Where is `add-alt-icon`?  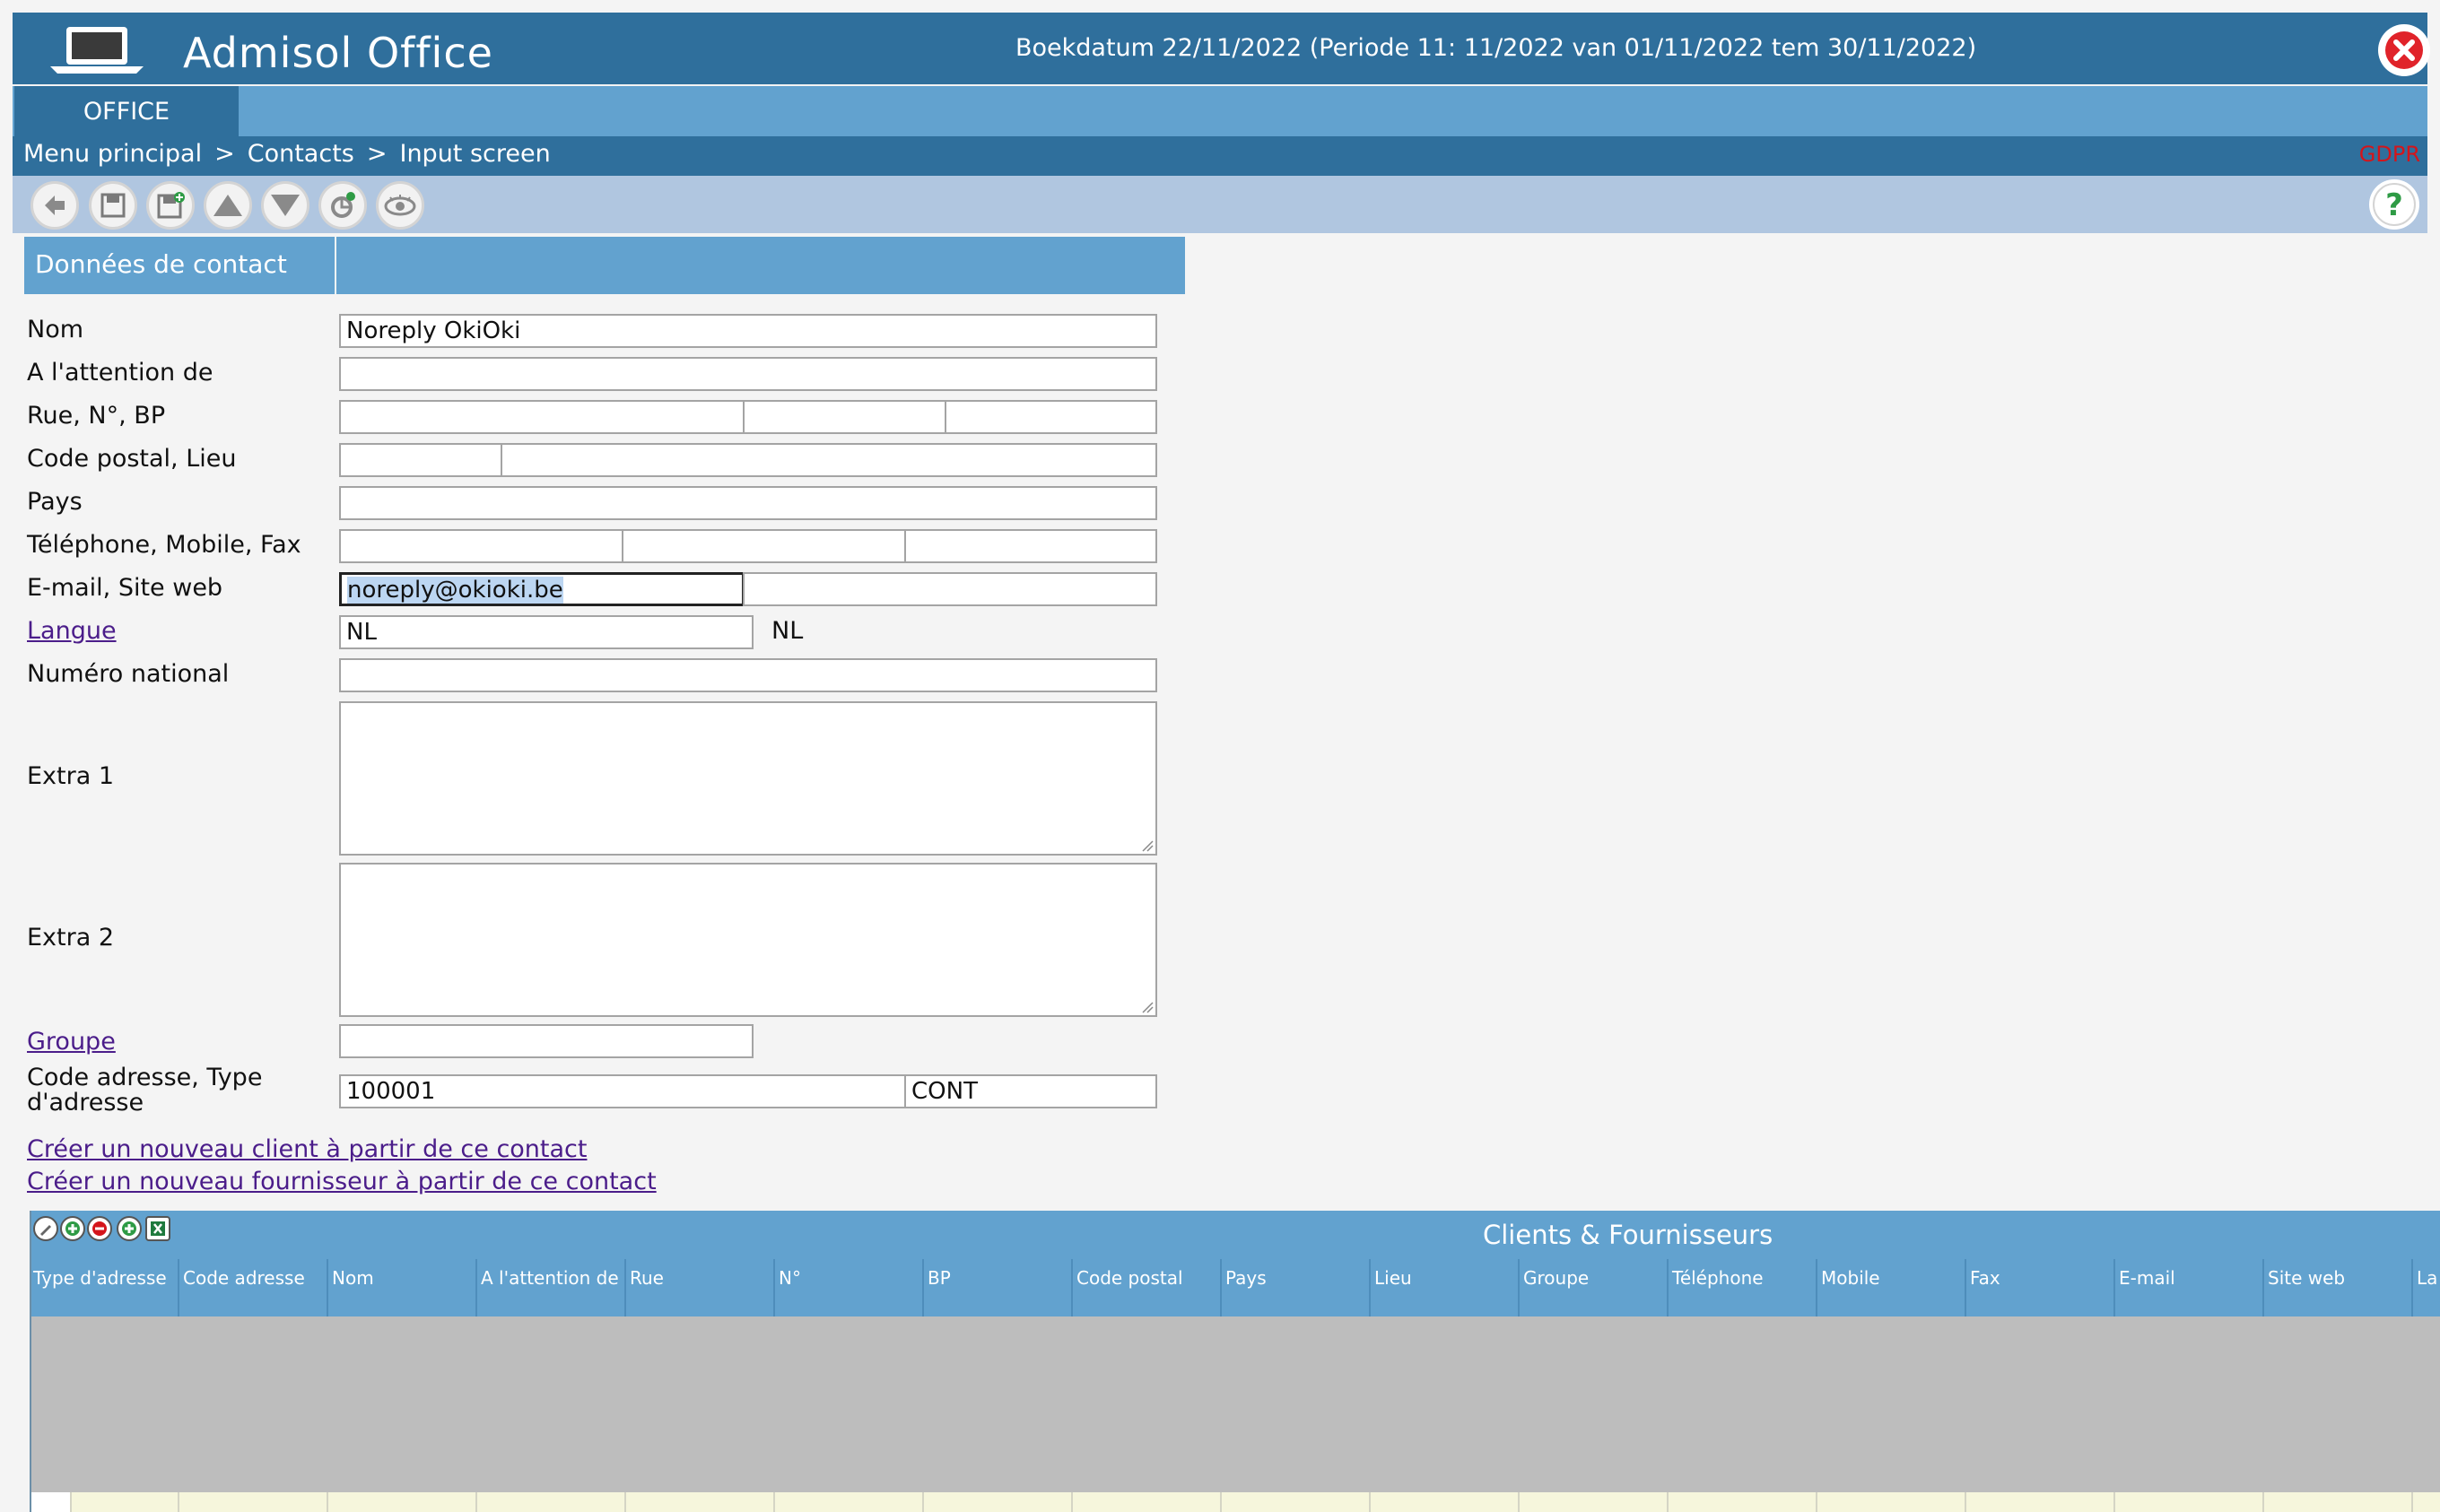 add-alt-icon is located at coordinates (129, 1228).